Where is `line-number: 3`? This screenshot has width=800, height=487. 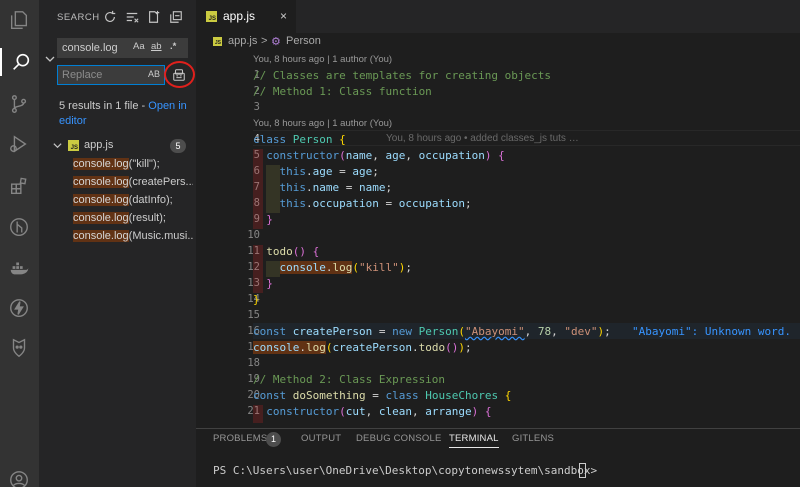
line-number: 3 is located at coordinates (256, 107).